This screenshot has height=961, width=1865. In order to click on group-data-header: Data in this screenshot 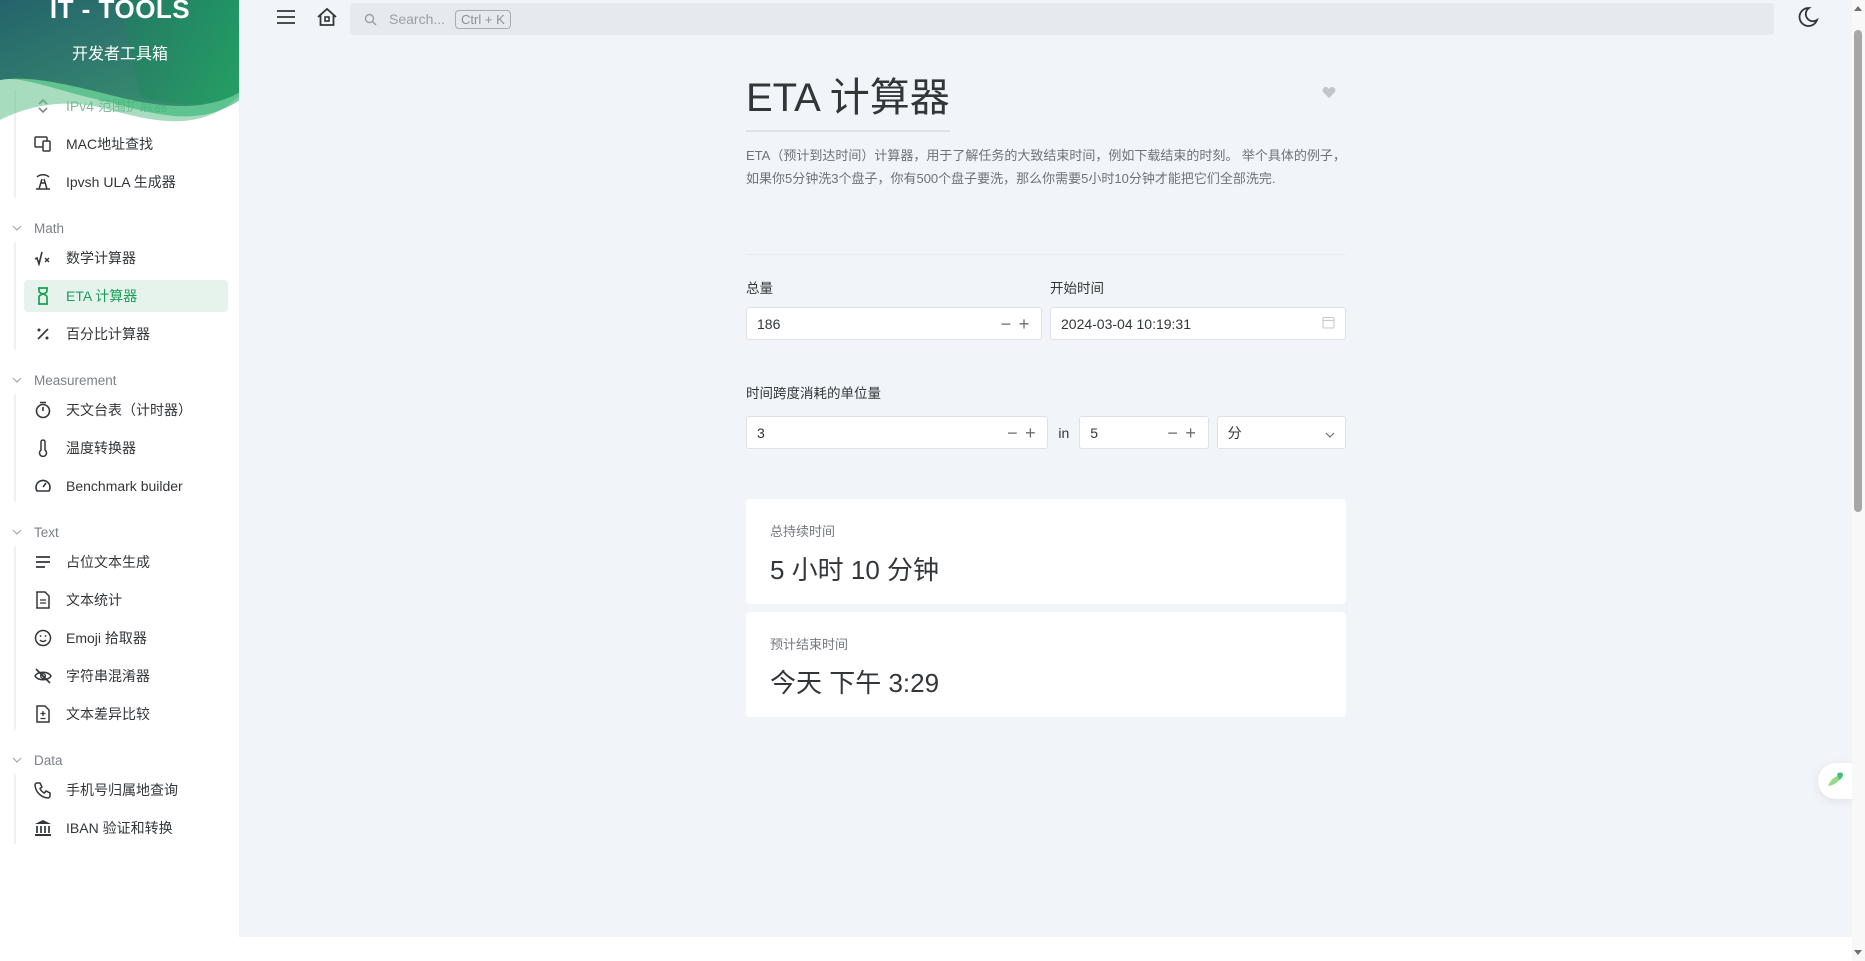, I will do `click(119, 760)`.